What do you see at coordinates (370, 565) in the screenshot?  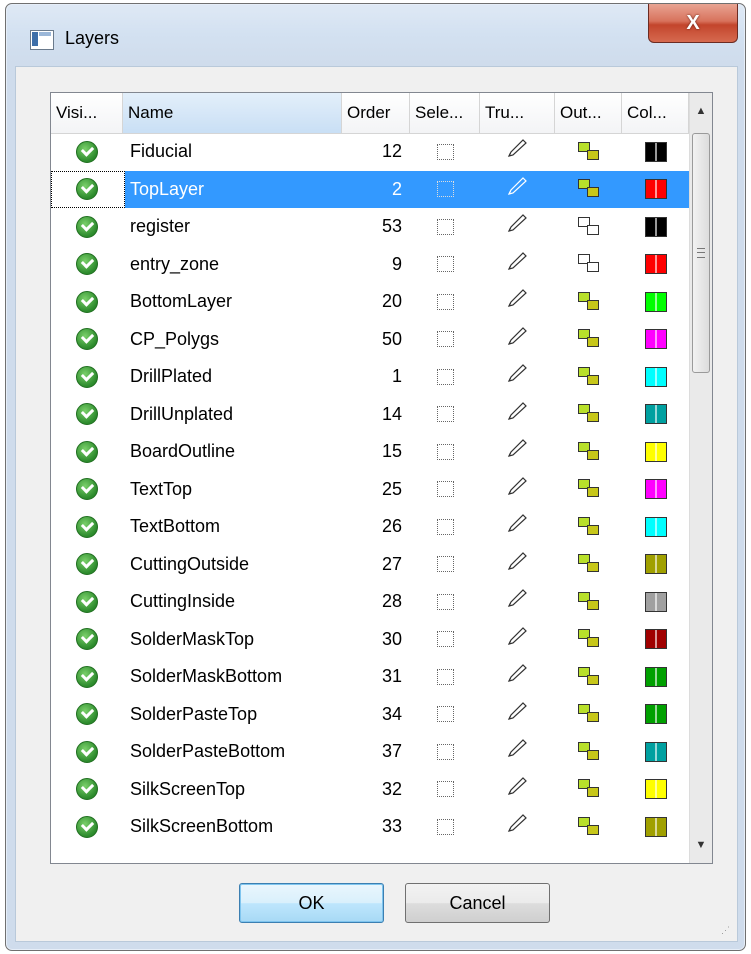 I see `table-row: CuttingOutside 27` at bounding box center [370, 565].